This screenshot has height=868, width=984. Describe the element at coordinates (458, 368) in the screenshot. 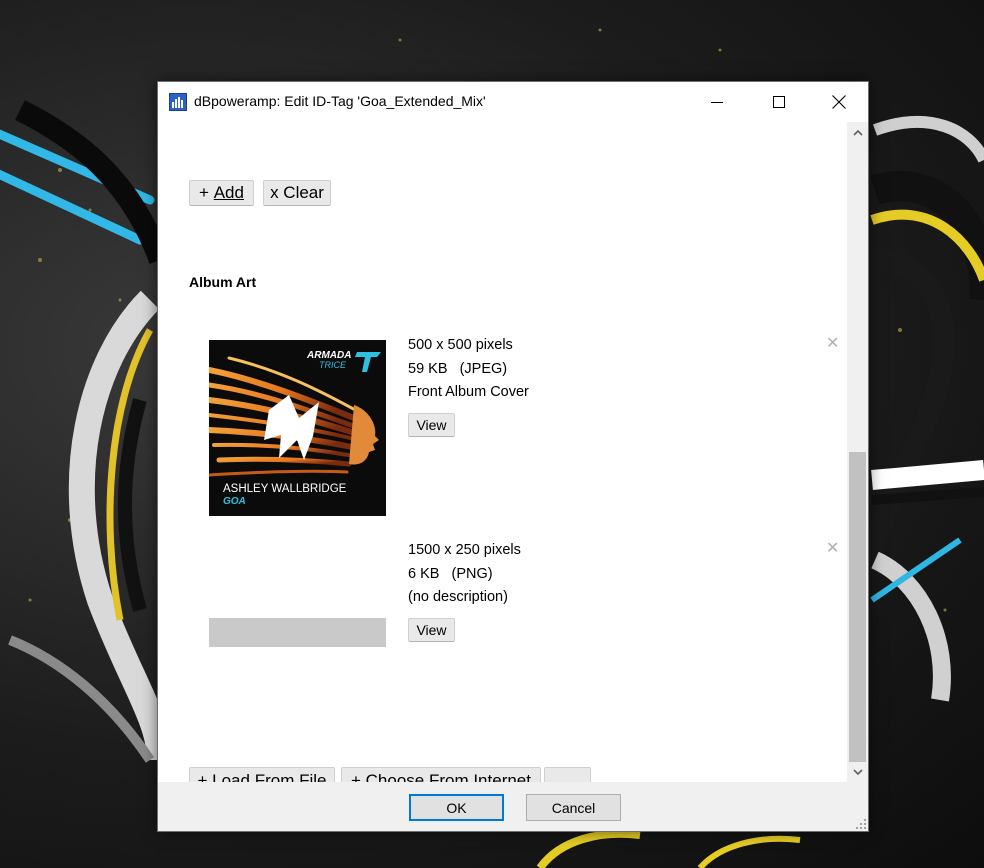

I see `art-size: 59 KB (JPEG)` at that location.